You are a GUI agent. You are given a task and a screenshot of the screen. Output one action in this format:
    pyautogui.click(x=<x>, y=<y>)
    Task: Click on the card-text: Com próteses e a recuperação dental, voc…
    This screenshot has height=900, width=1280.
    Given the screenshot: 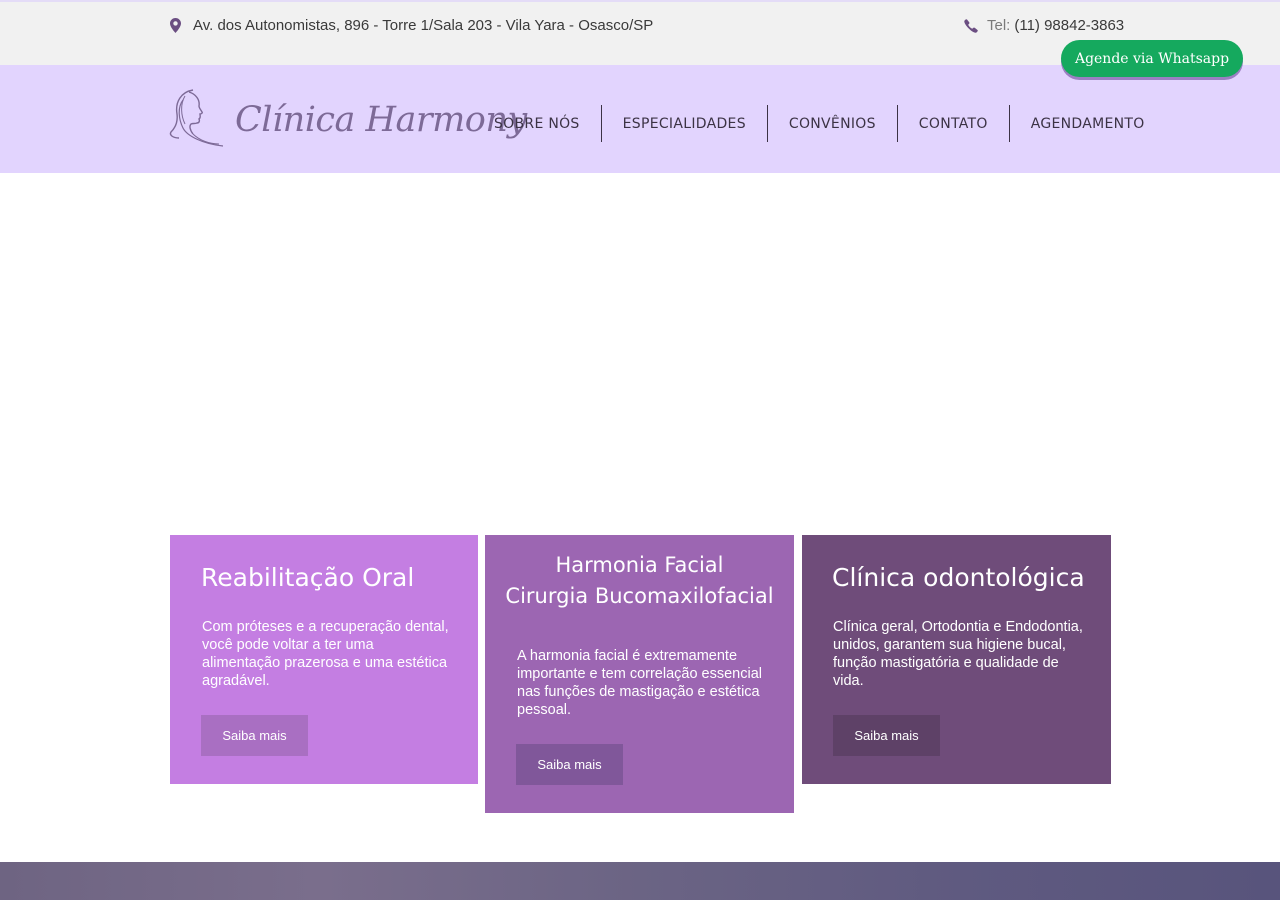 What is the action you would take?
    pyautogui.click(x=325, y=654)
    